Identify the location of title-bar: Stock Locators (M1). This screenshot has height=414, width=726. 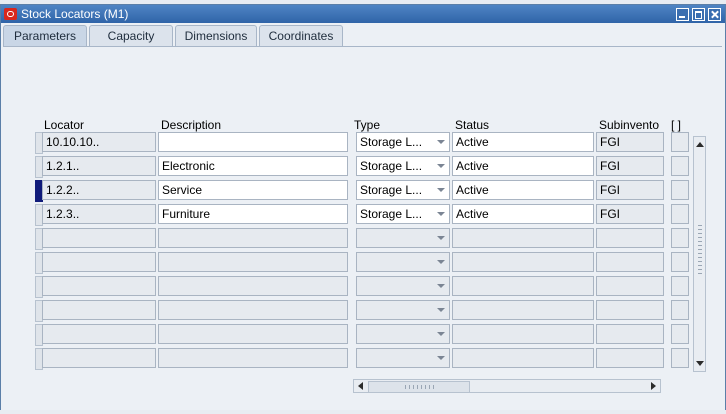
(363, 14).